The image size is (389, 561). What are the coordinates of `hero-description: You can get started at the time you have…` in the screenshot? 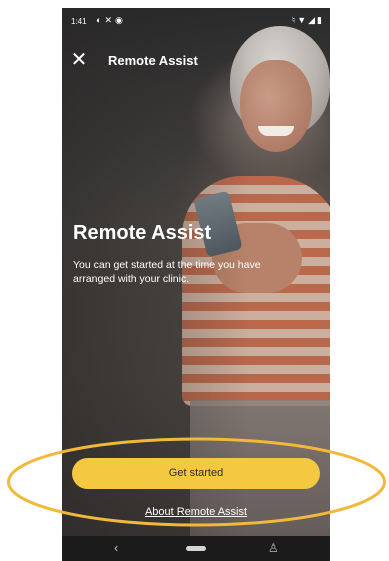 It's located at (167, 272).